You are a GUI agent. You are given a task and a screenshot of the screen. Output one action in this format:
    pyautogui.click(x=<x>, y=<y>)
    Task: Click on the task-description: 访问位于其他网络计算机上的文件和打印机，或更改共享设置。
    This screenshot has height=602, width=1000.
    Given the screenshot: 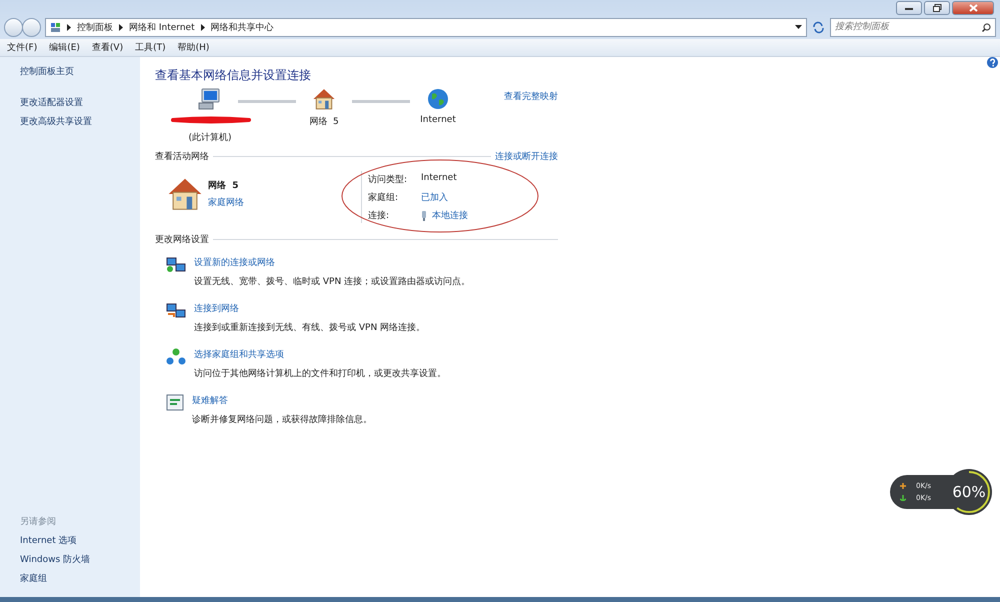 What is the action you would take?
    pyautogui.click(x=320, y=374)
    